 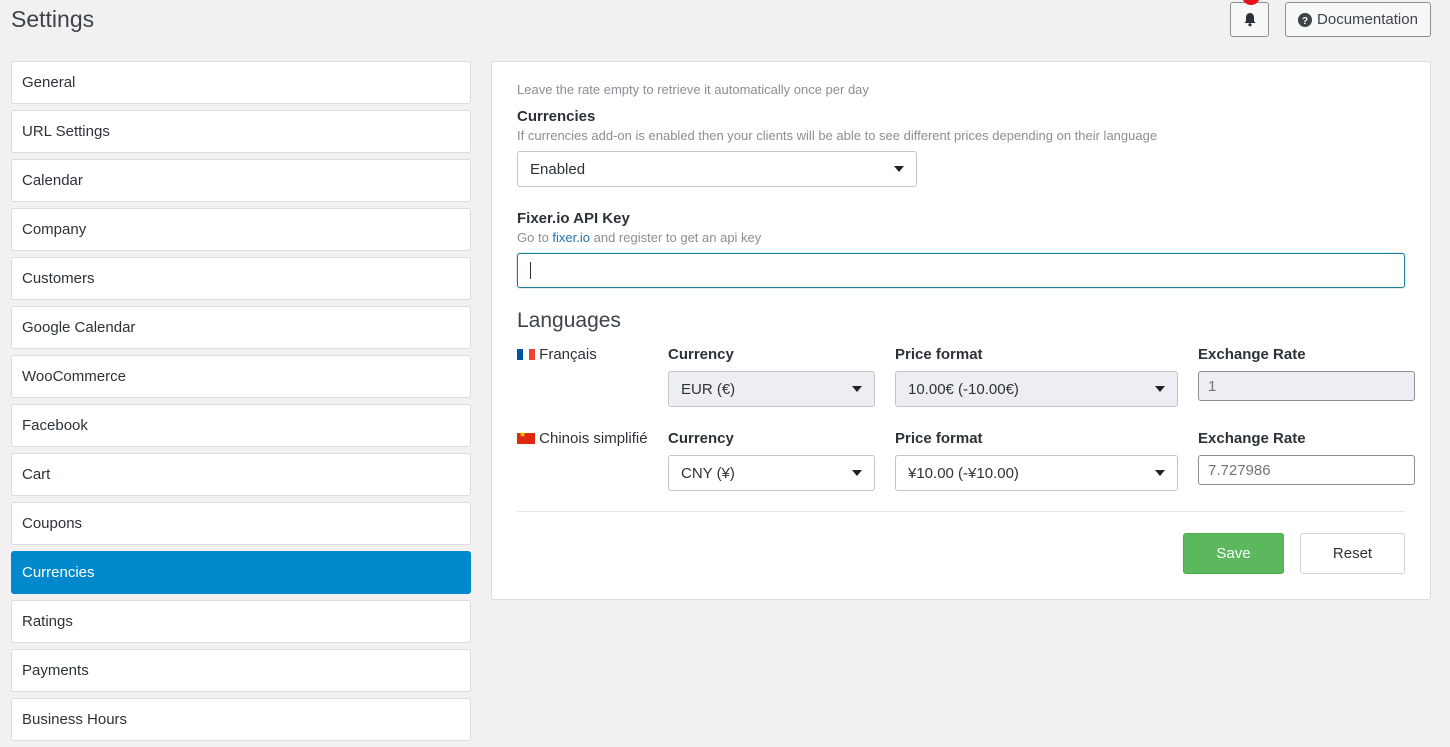 What do you see at coordinates (530, 270) in the screenshot?
I see `text-cursor` at bounding box center [530, 270].